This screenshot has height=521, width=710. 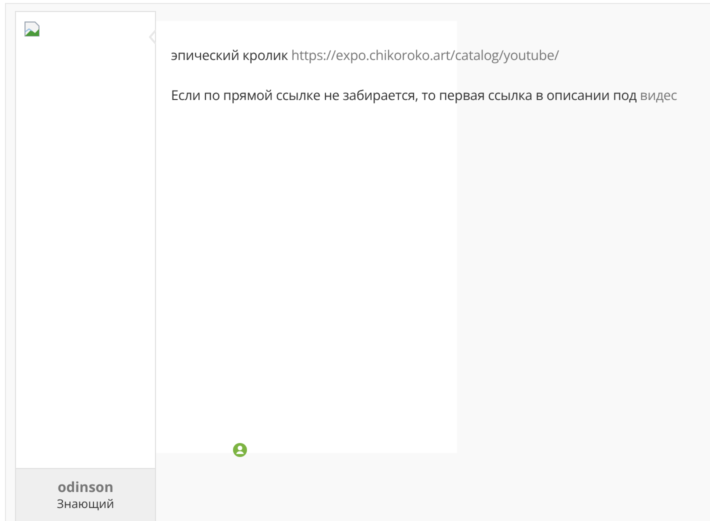 I want to click on author-rank: Знающий, so click(x=85, y=504).